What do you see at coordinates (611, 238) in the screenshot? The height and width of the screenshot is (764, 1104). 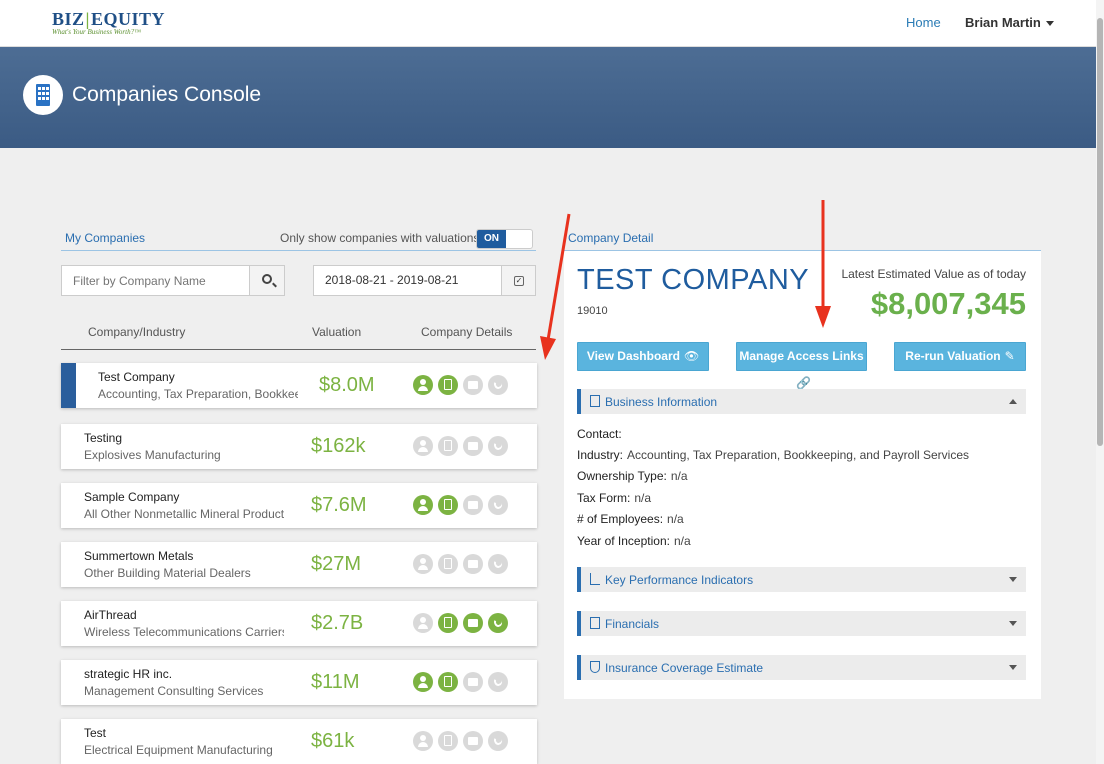 I see `company-detail-label: Company Detail` at bounding box center [611, 238].